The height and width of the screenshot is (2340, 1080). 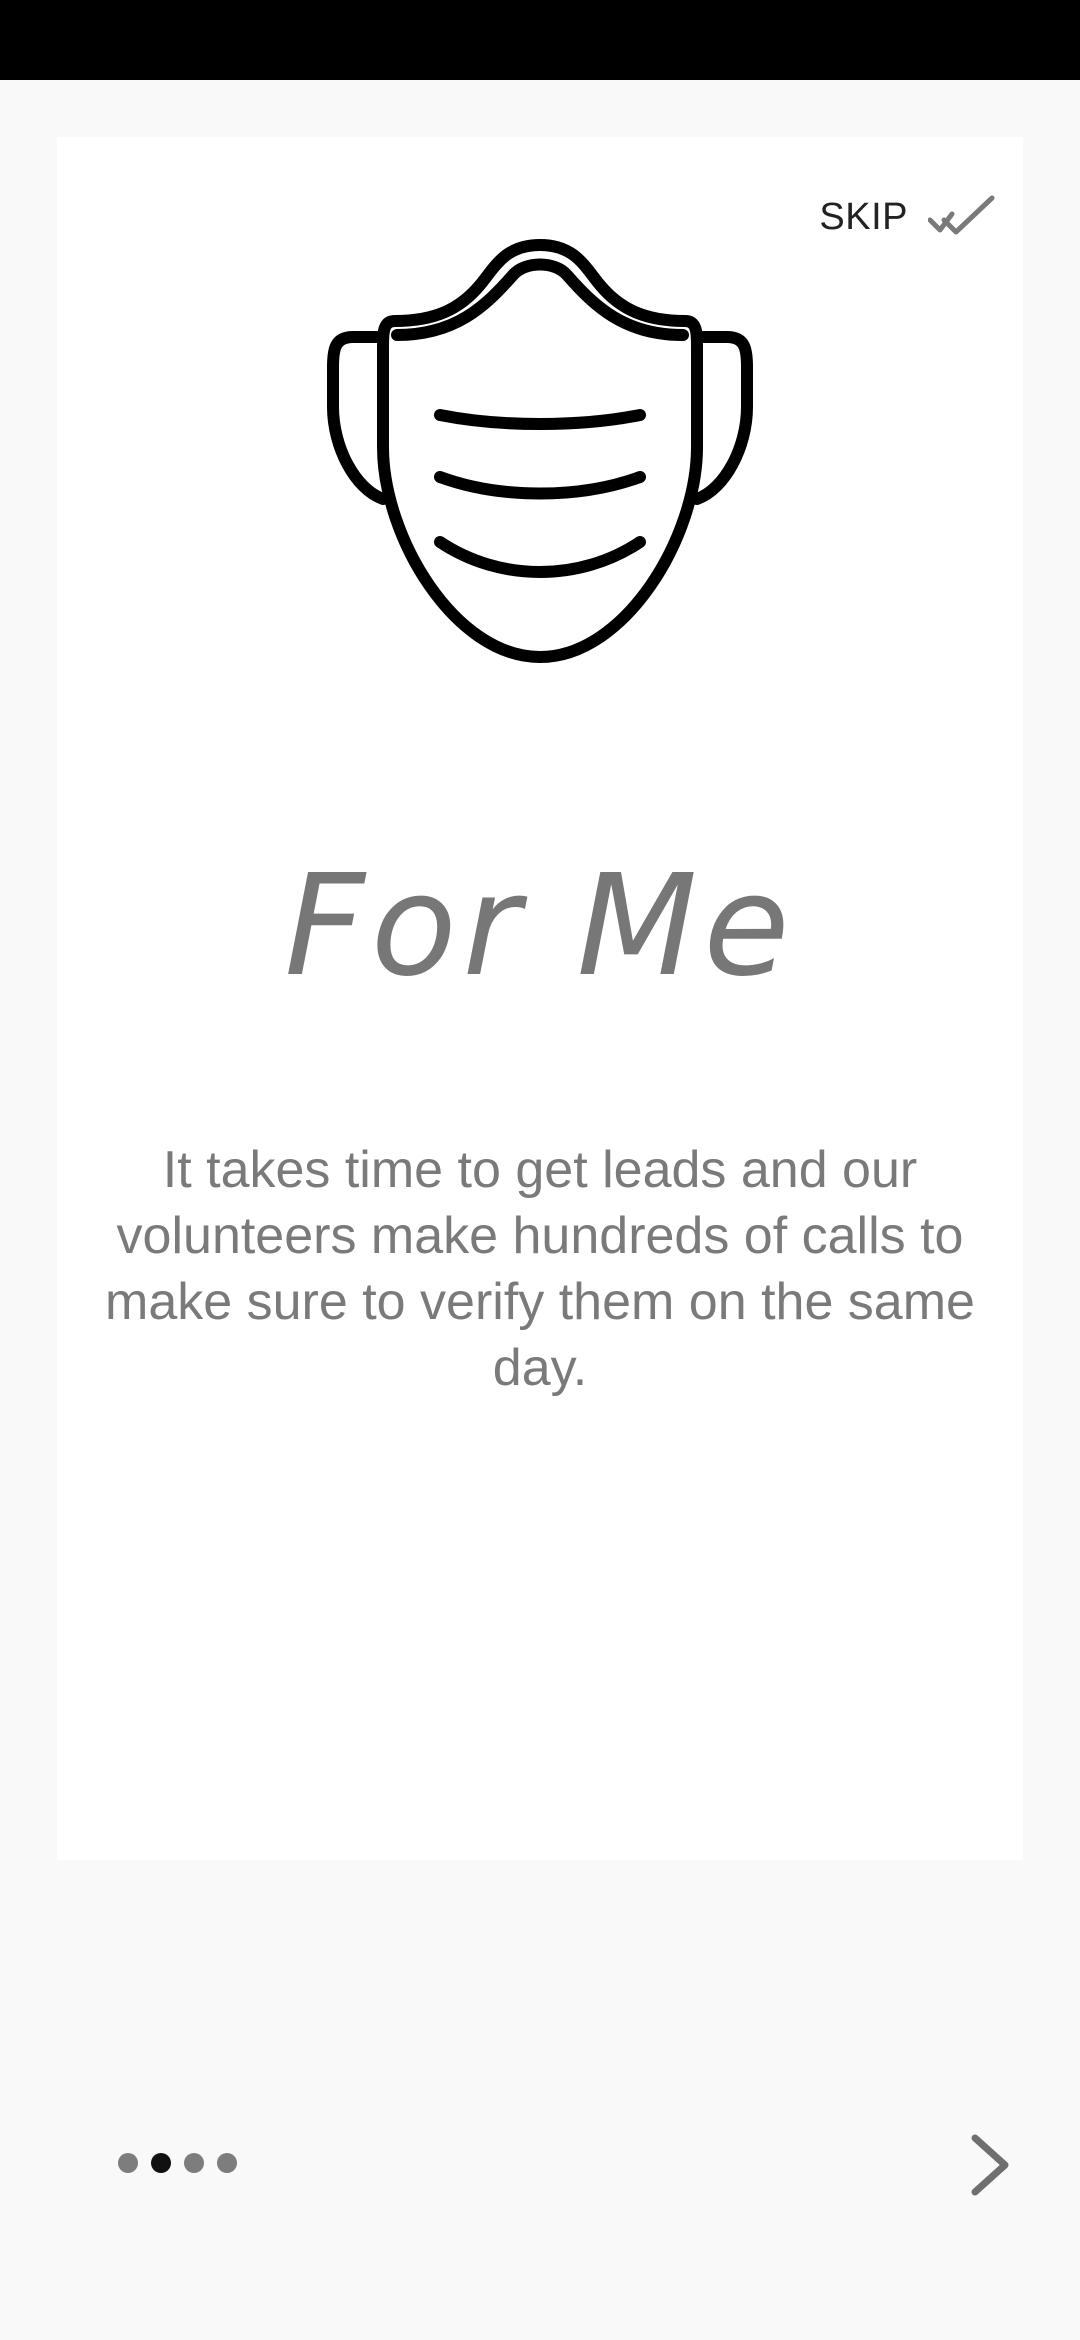 I want to click on page-dot-active, so click(x=161, y=2163).